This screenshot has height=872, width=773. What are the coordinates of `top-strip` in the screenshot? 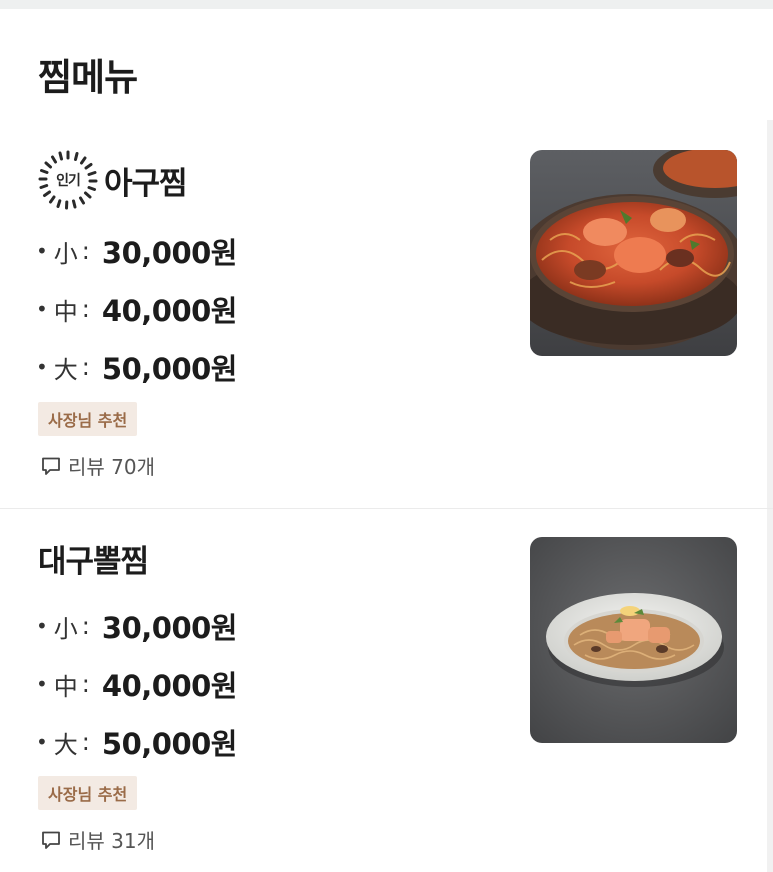 It's located at (386, 4).